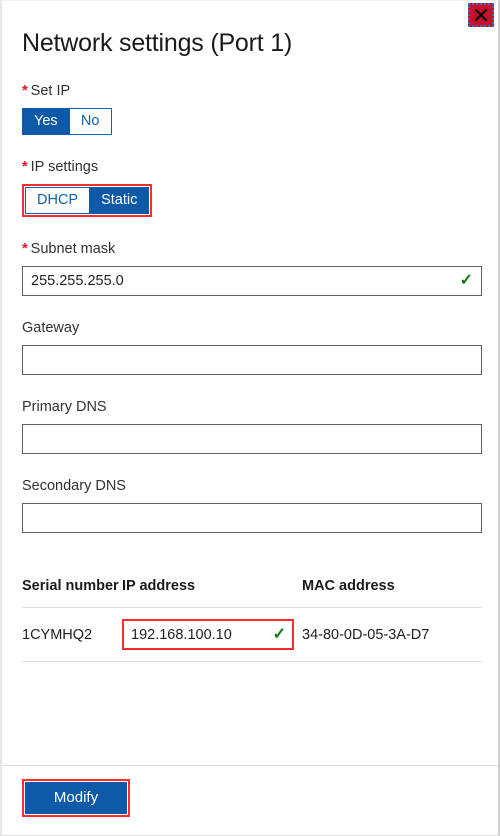 The height and width of the screenshot is (836, 500). I want to click on page-title: Network settings (Port 1), so click(157, 43).